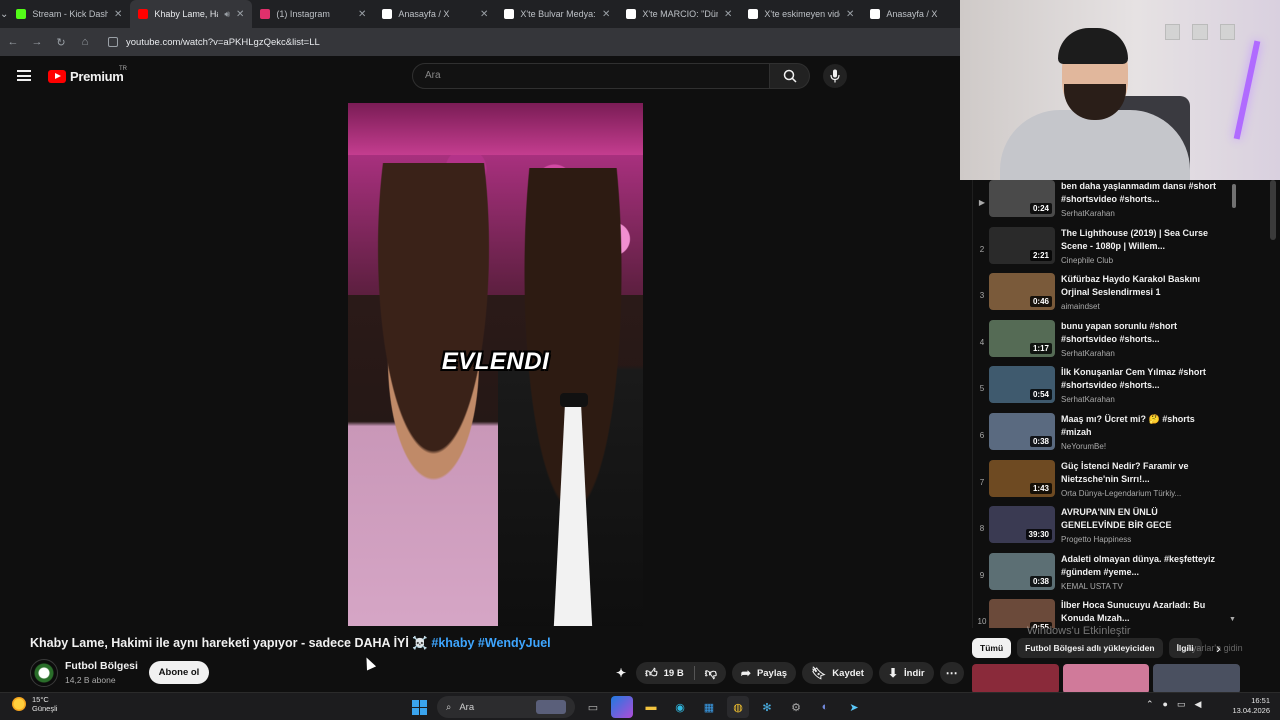 The height and width of the screenshot is (720, 1280). I want to click on app-icon: ➤, so click(854, 707).